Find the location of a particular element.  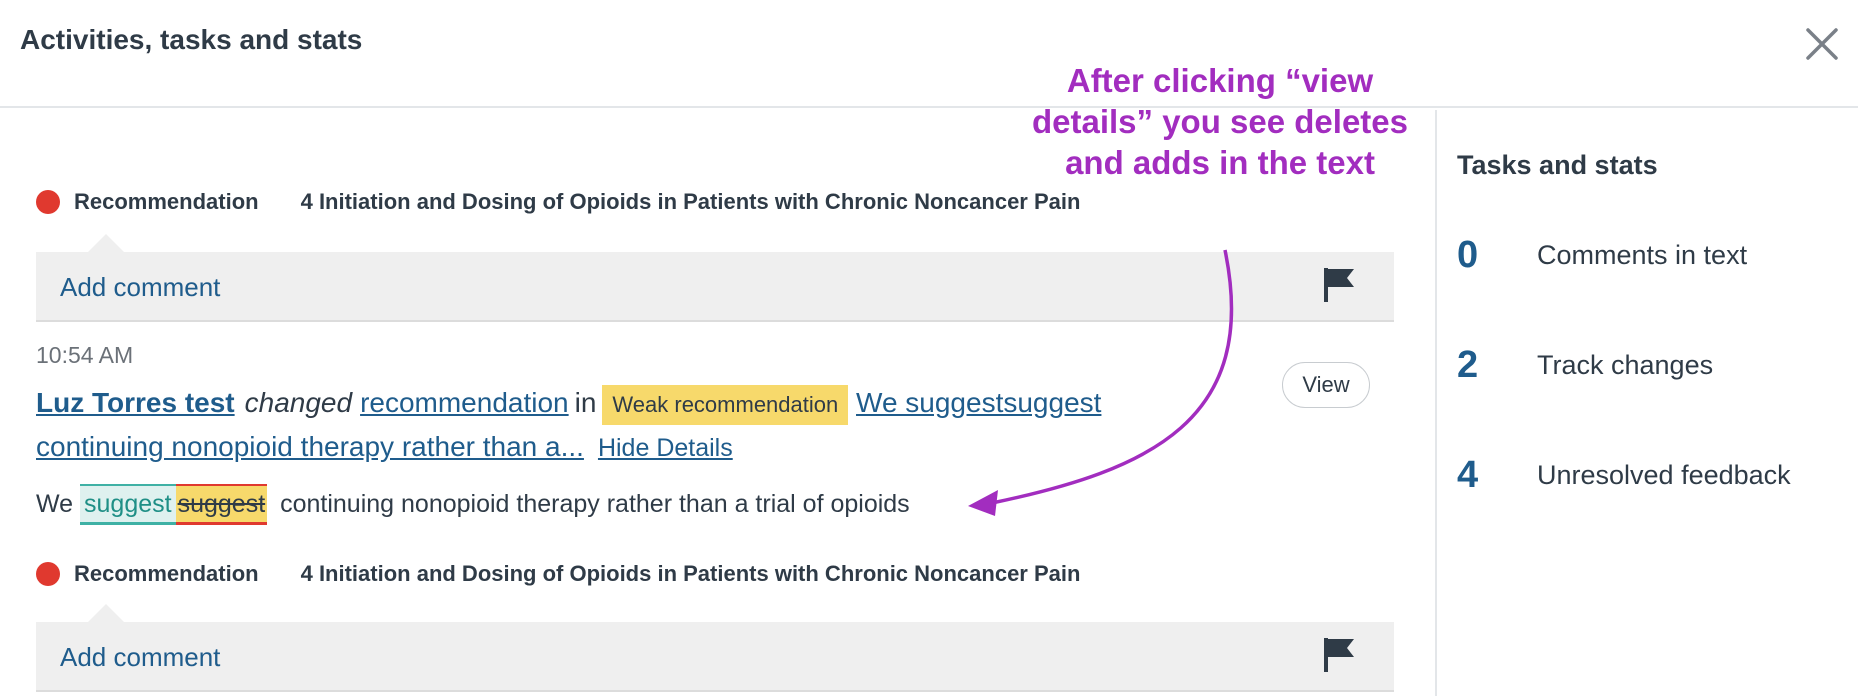

inserted-text: suggest is located at coordinates (128, 504).